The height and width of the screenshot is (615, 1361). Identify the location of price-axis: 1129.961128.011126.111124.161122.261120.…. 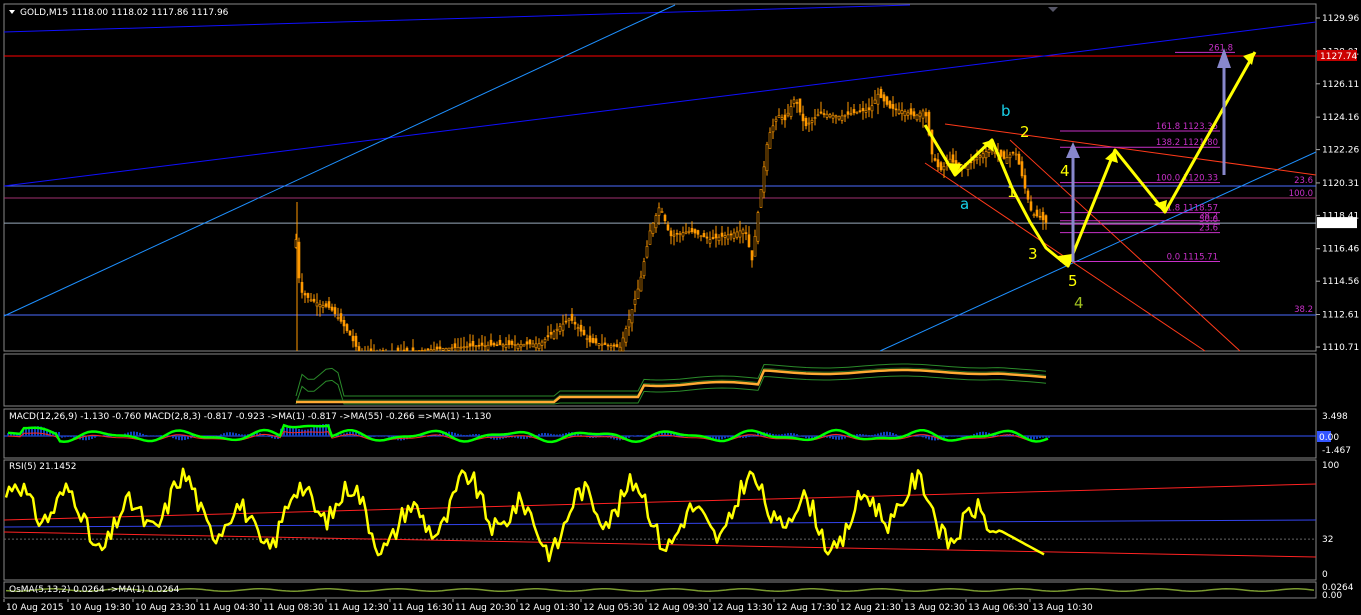
(1337, 183).